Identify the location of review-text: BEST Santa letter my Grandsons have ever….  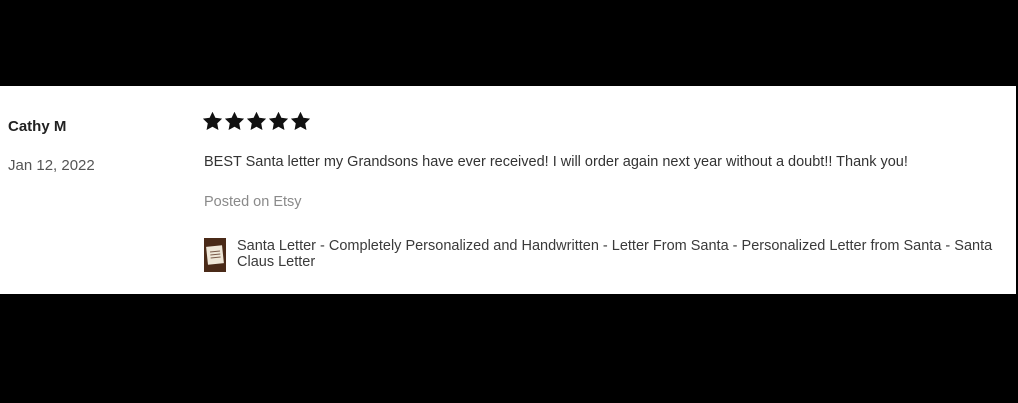
(556, 162).